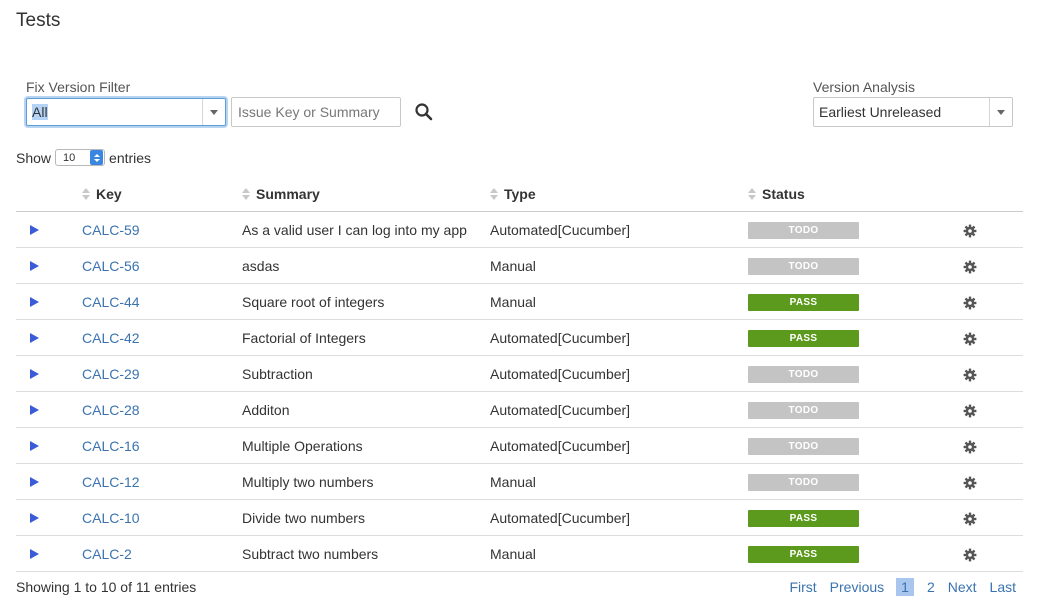  I want to click on column-header-type: Type, so click(619, 194).